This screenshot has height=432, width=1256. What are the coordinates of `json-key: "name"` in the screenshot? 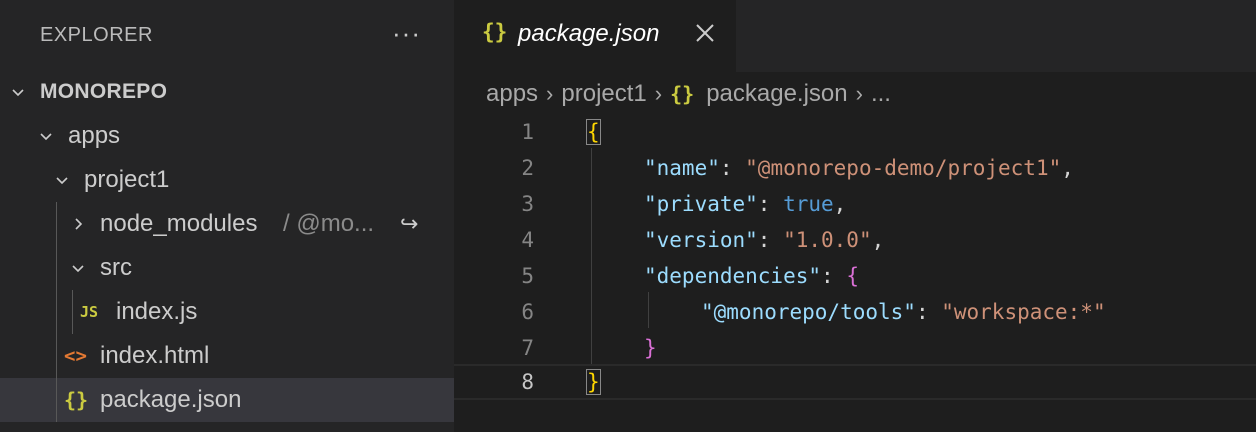 It's located at (682, 168).